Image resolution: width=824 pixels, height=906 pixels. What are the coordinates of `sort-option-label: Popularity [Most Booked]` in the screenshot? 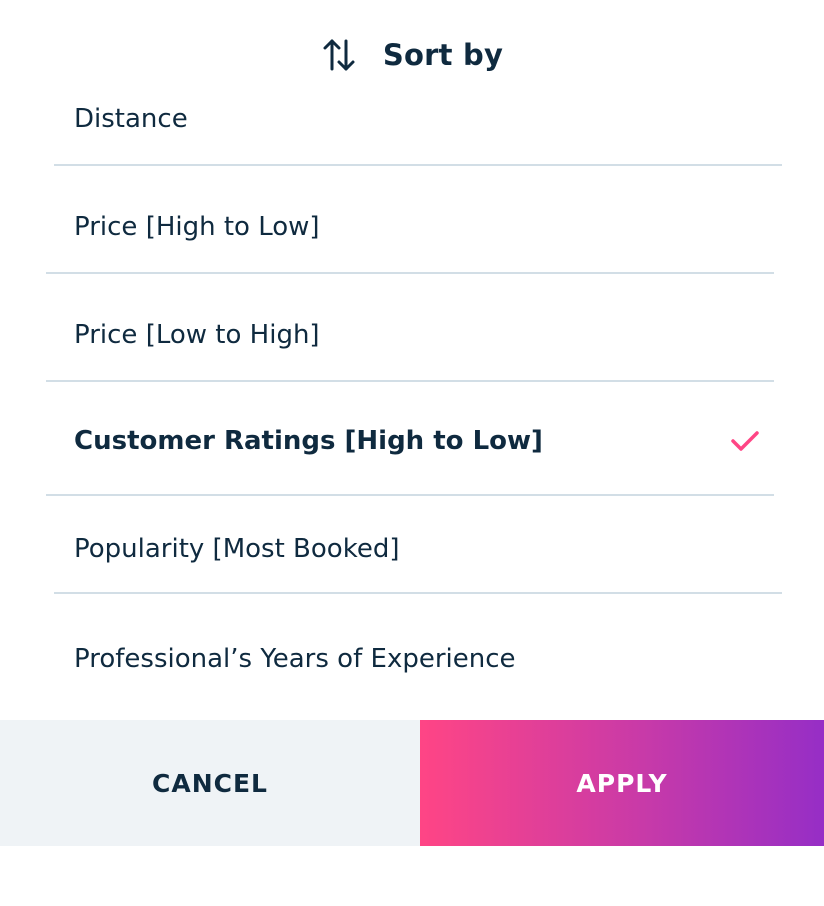 It's located at (237, 549).